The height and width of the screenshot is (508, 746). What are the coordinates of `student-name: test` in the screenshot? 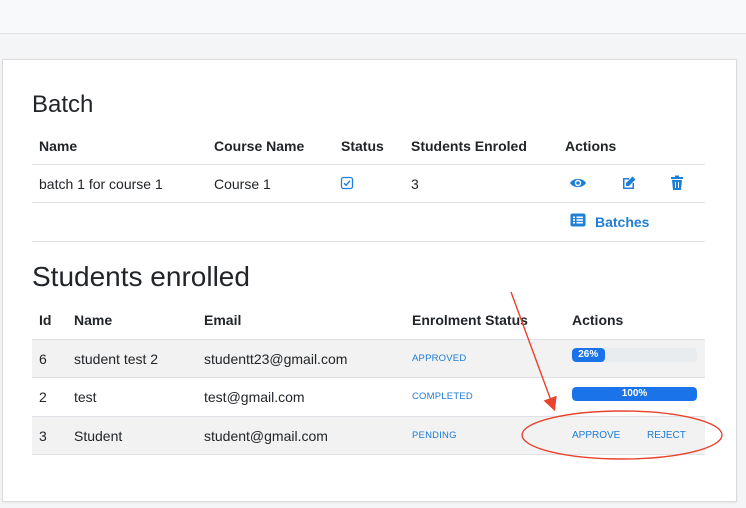 It's located at (85, 397).